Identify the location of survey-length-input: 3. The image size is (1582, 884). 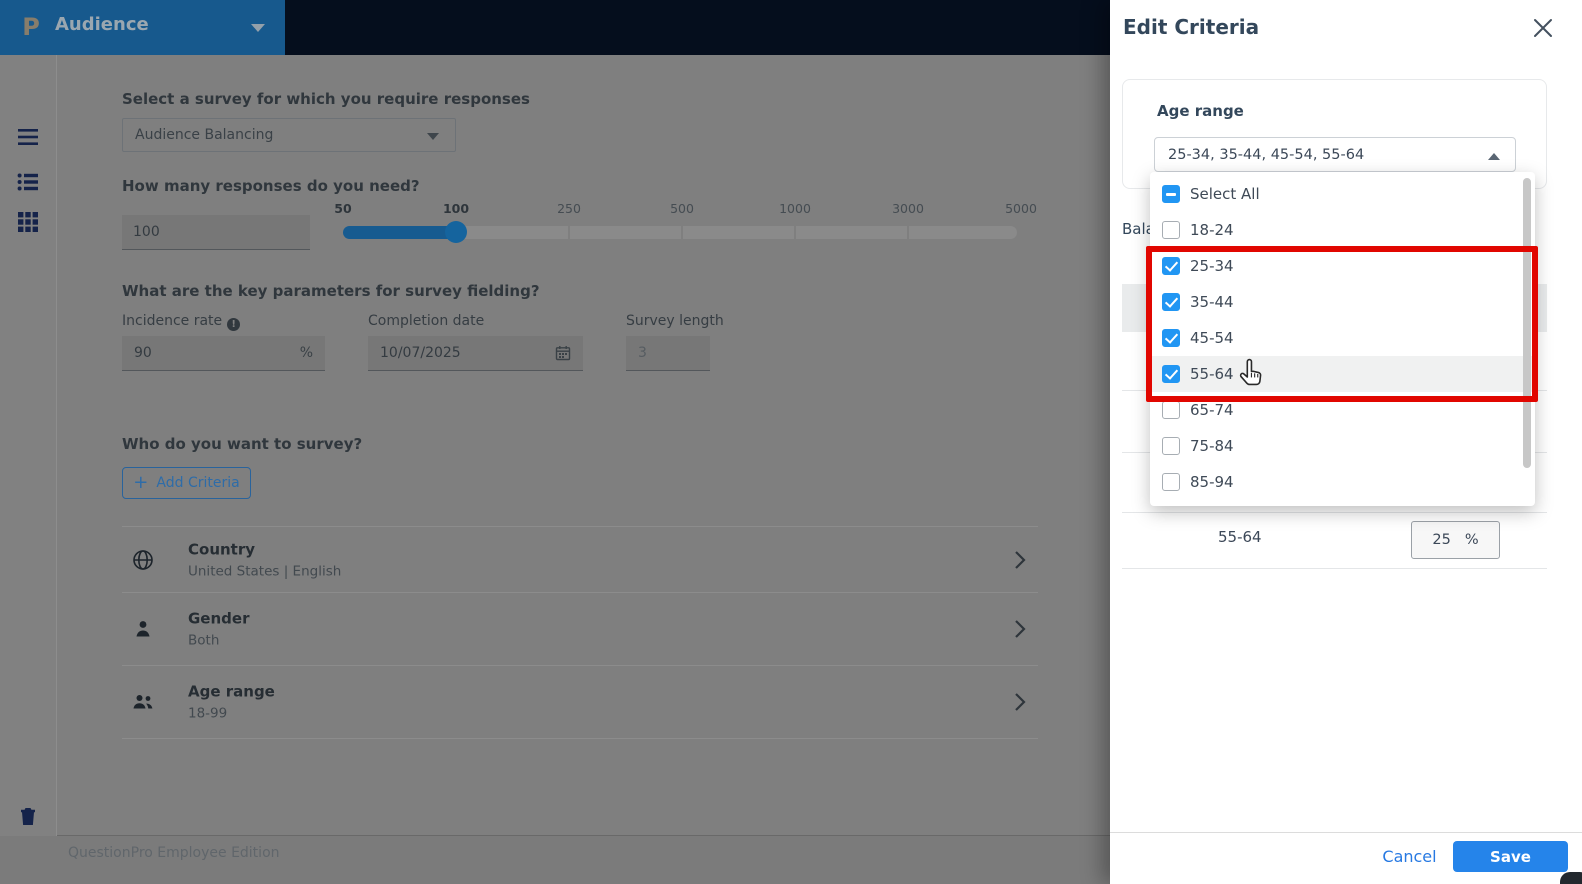
(668, 353).